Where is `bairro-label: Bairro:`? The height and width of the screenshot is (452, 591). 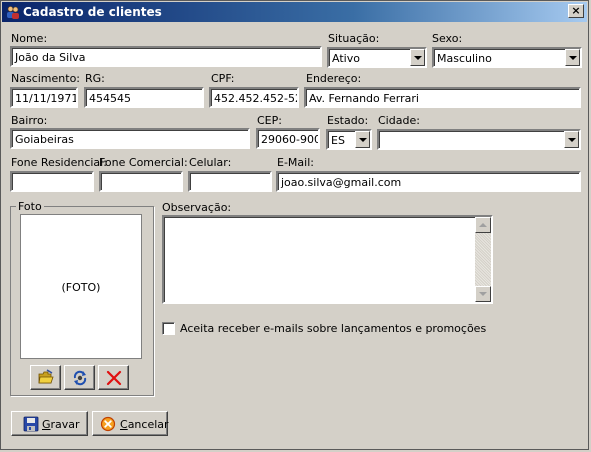
bairro-label: Bairro: is located at coordinates (29, 120).